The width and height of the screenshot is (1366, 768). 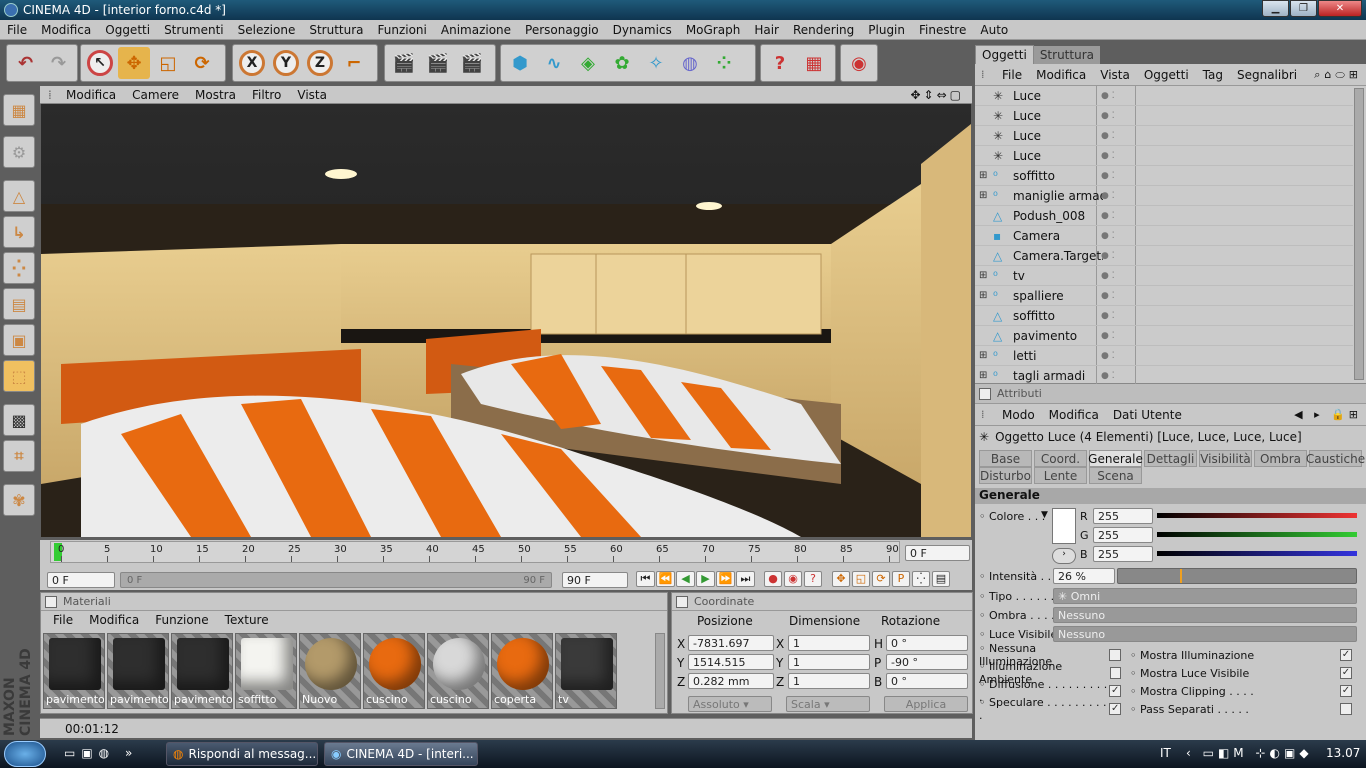 What do you see at coordinates (19, 340) in the screenshot?
I see `polygons-mode-icon: ▣` at bounding box center [19, 340].